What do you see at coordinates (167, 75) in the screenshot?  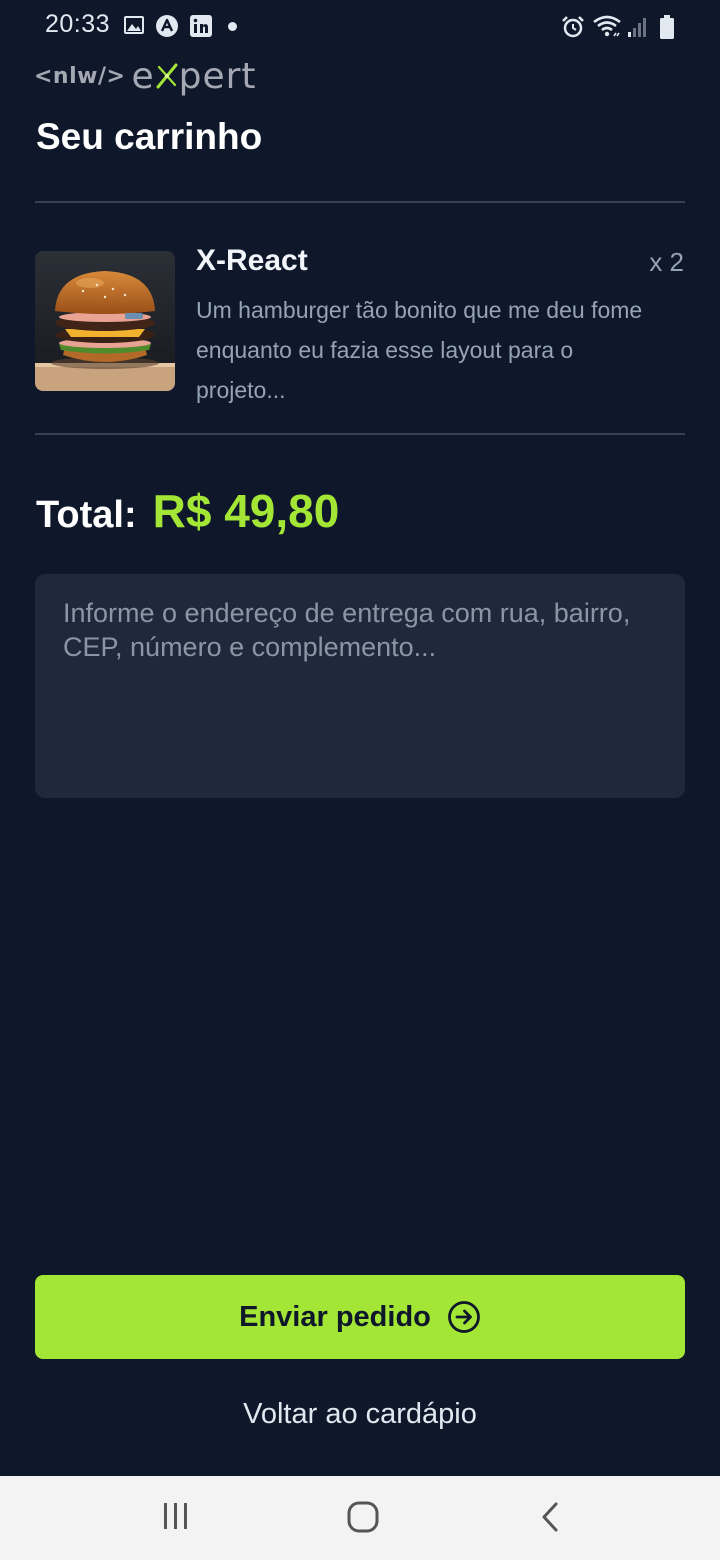 I see `logo-spark-icon` at bounding box center [167, 75].